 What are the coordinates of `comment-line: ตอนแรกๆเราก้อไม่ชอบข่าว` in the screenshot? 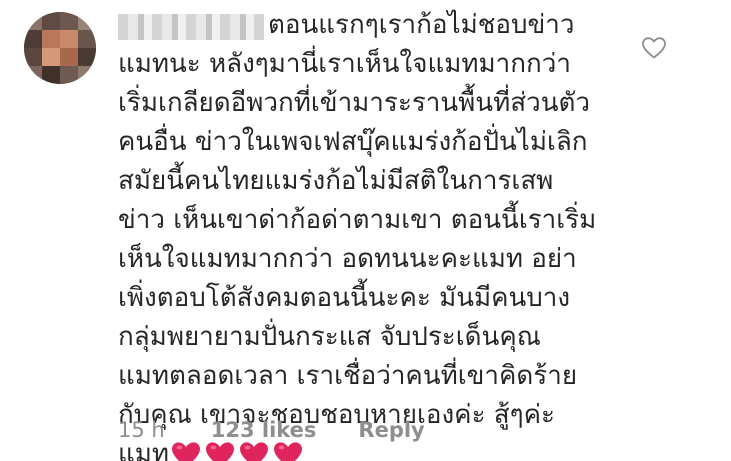 It's located at (421, 25).